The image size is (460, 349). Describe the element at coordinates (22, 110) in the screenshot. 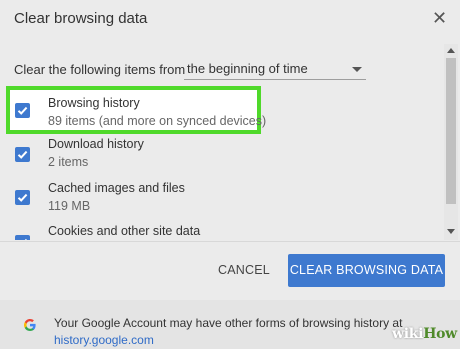

I see `browsing-history-checkbox` at that location.